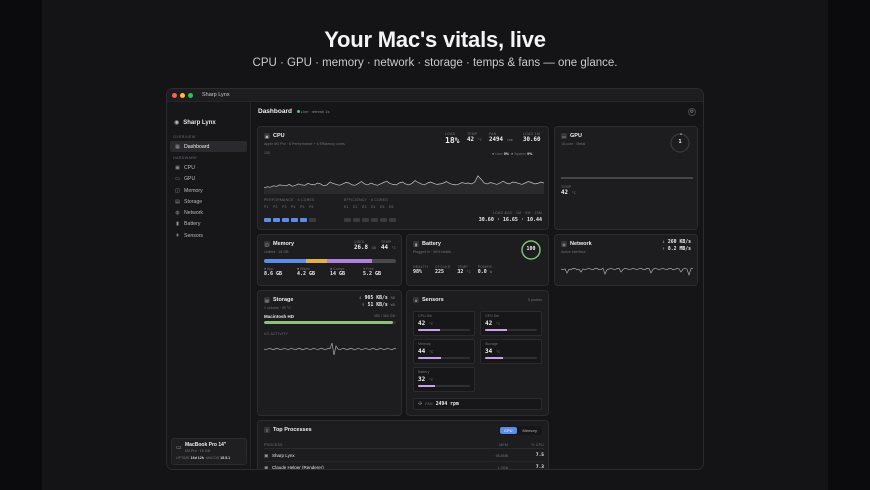 Image resolution: width=870 pixels, height=490 pixels. Describe the element at coordinates (208, 179) in the screenshot. I see `sidebar-item-gpu: ▭ GPU` at that location.